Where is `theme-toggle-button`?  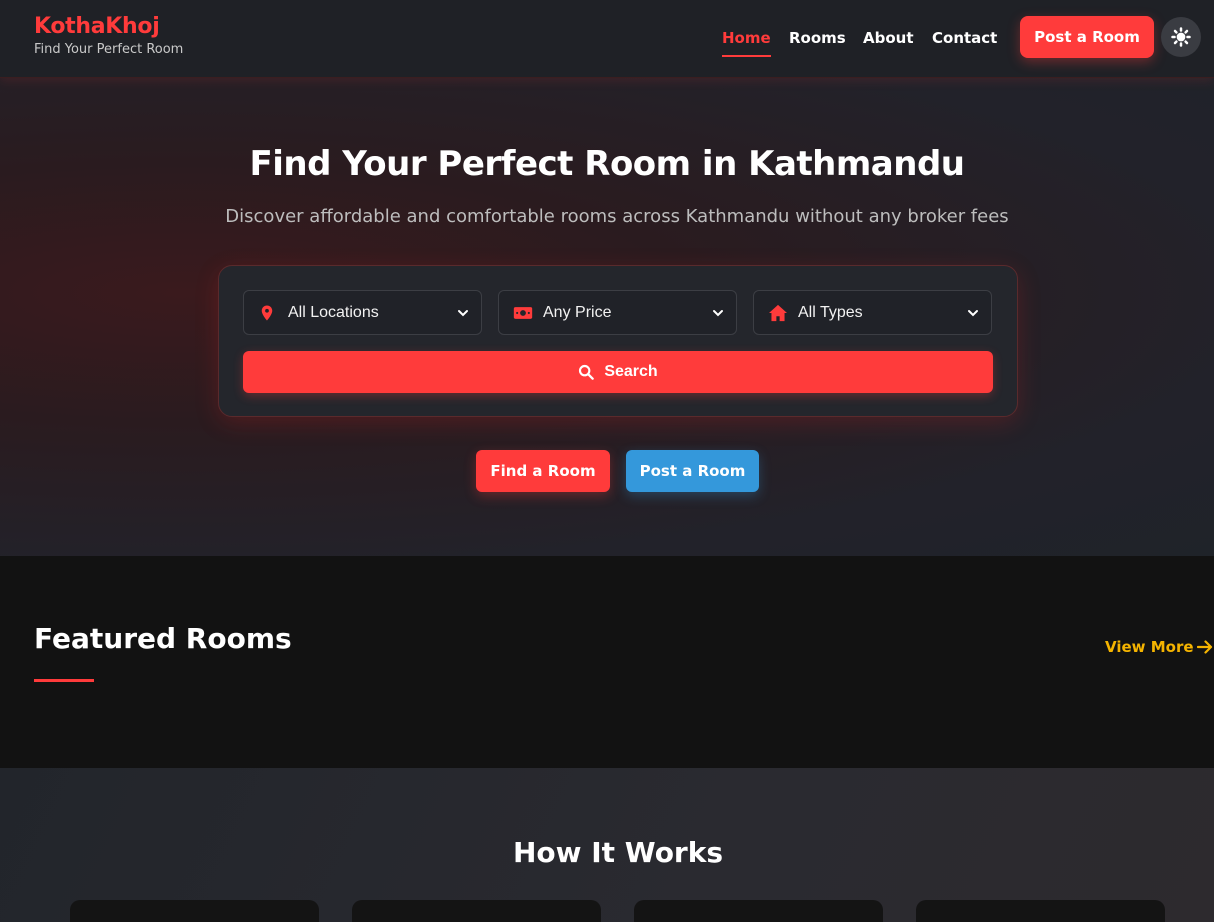 theme-toggle-button is located at coordinates (1181, 37).